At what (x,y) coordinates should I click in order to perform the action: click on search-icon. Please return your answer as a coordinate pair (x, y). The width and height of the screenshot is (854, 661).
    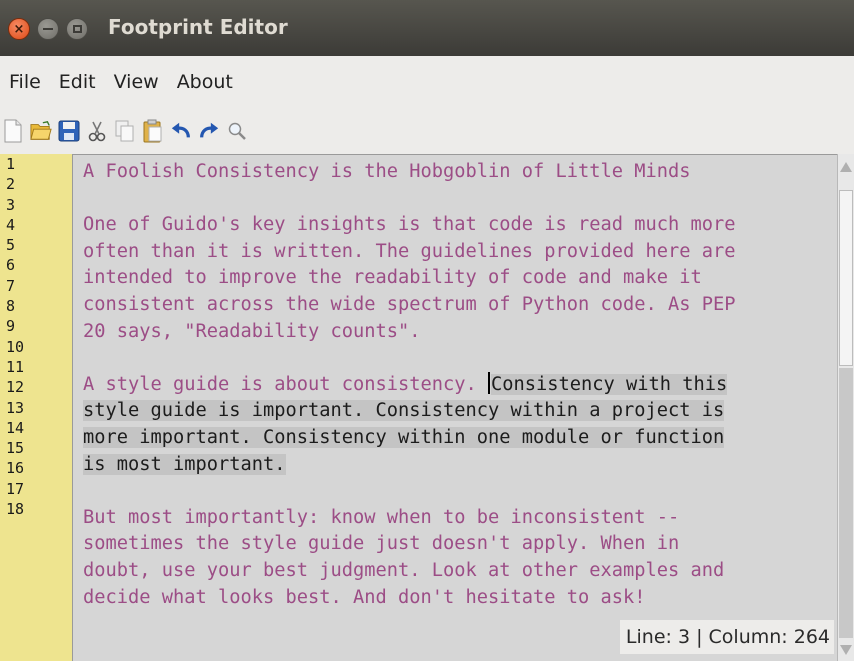
    Looking at the image, I should click on (237, 131).